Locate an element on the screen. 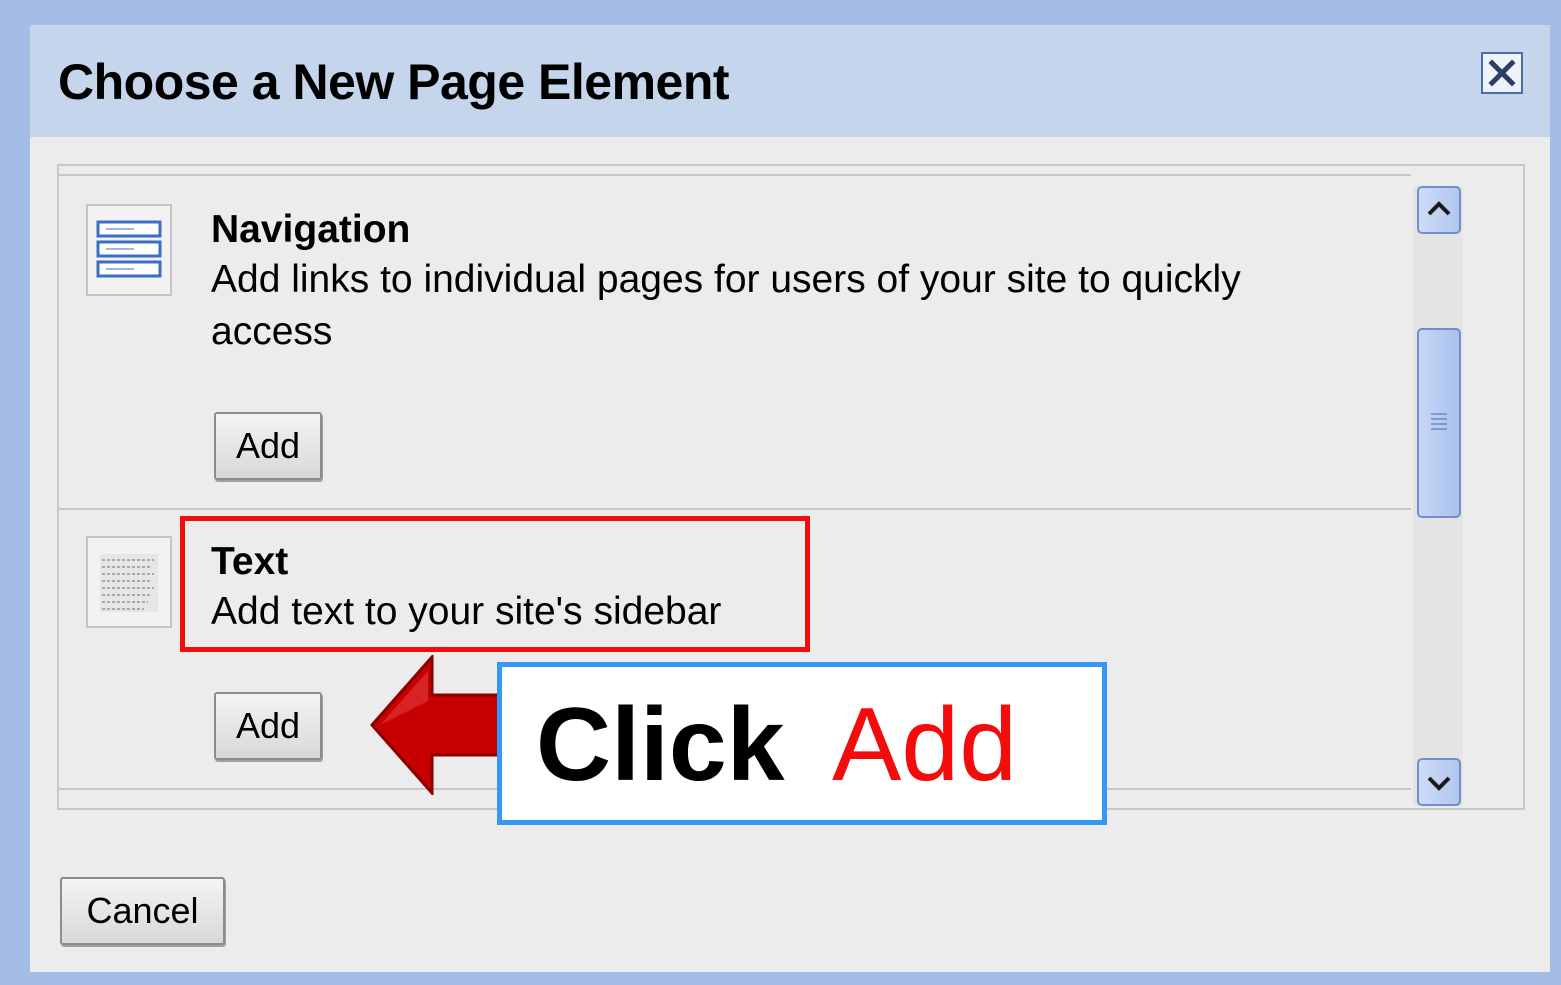 The image size is (1561, 985). dialog-title: Choose a New Page Element is located at coordinates (394, 82).